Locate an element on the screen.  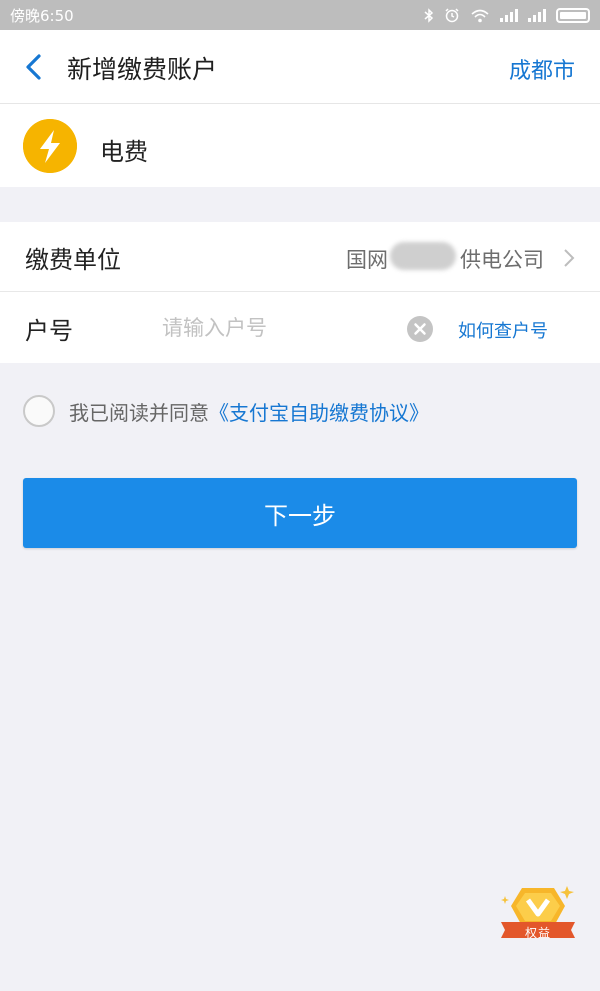
rights-badge-icon is located at coordinates (538, 912).